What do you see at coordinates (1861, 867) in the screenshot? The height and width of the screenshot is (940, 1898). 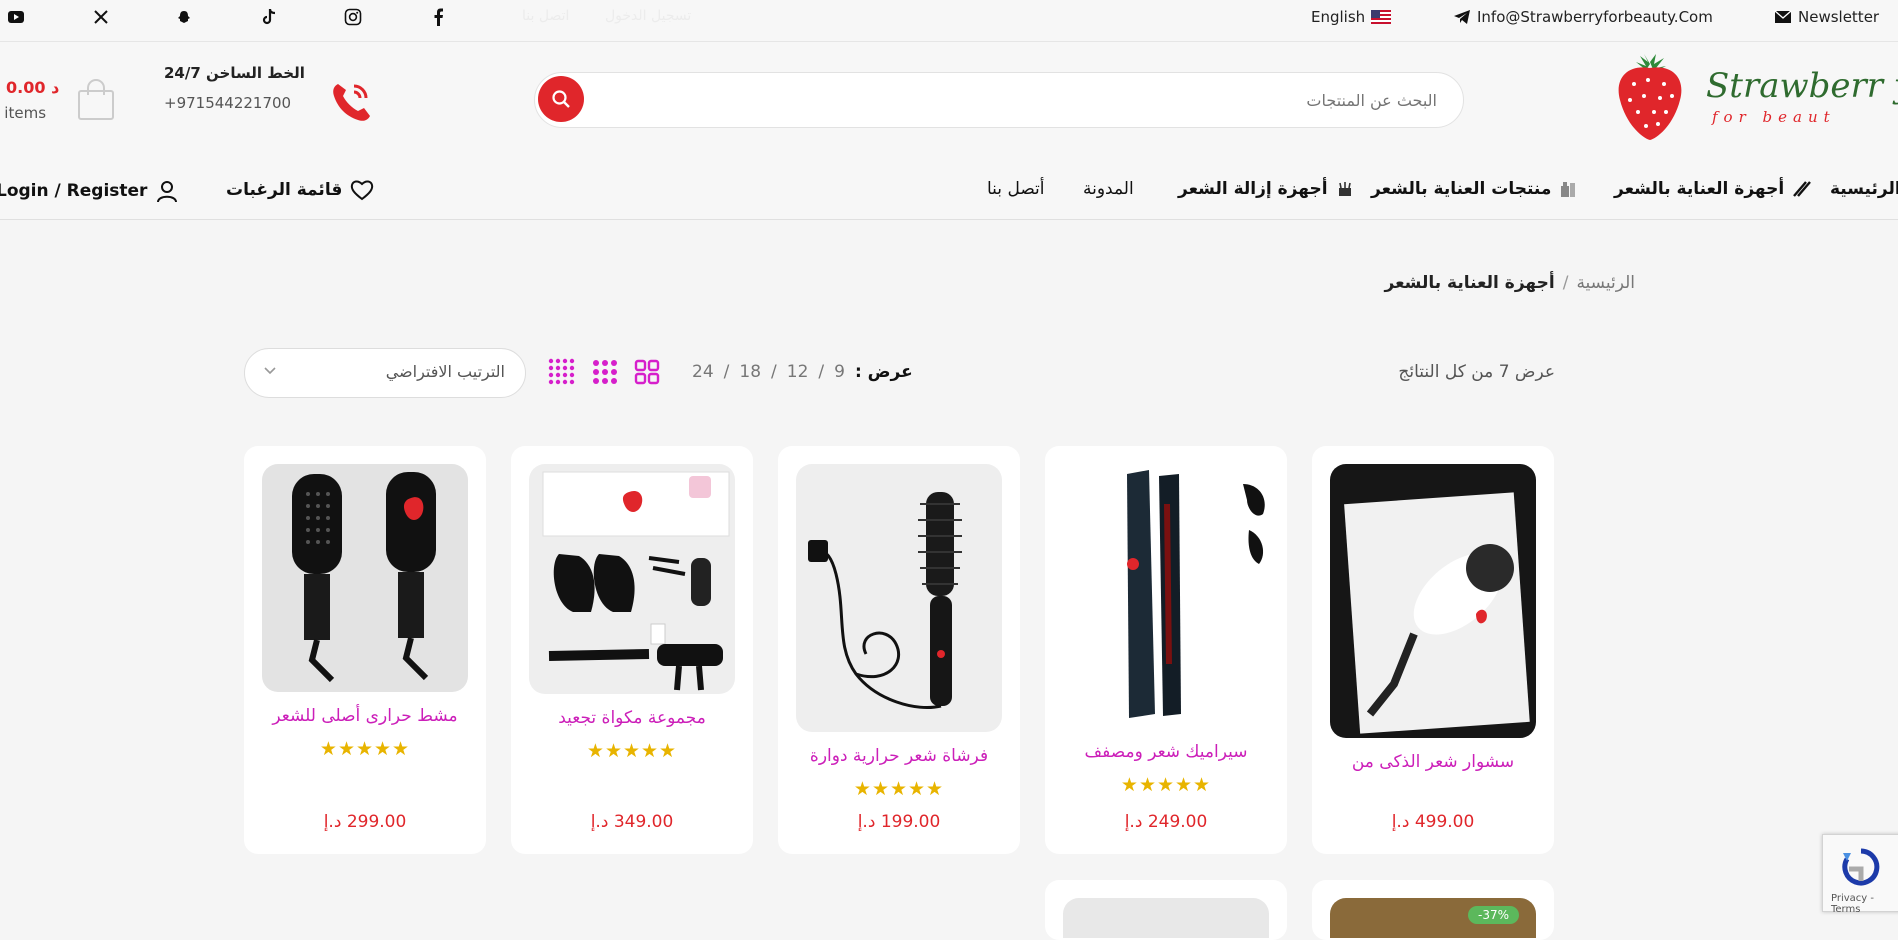 I see `recaptcha-icon` at bounding box center [1861, 867].